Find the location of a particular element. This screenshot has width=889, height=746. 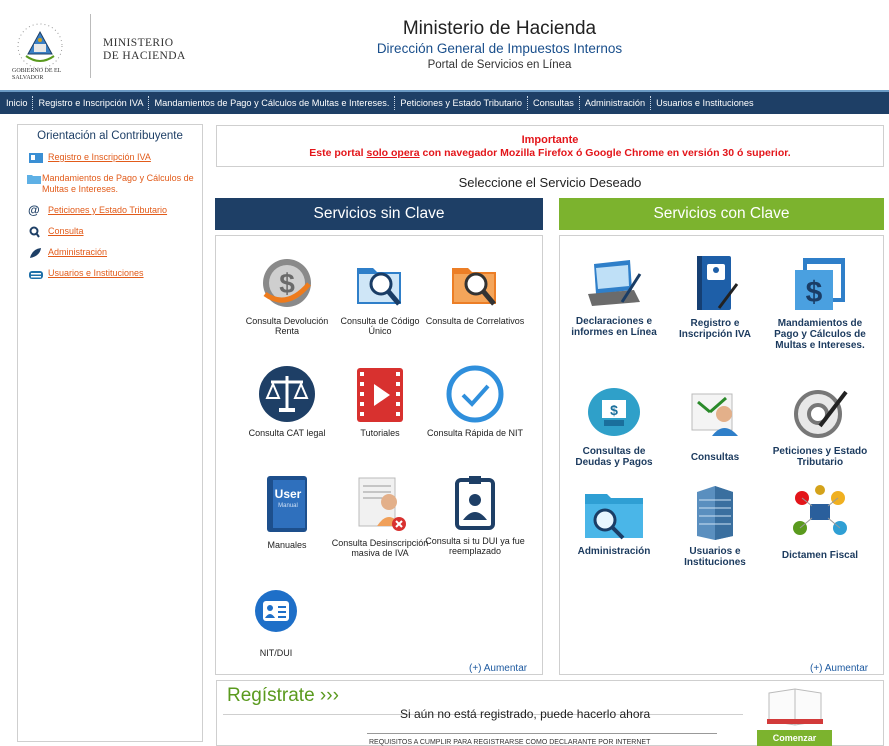

tile-administracion: Administración is located at coordinates (614, 520).